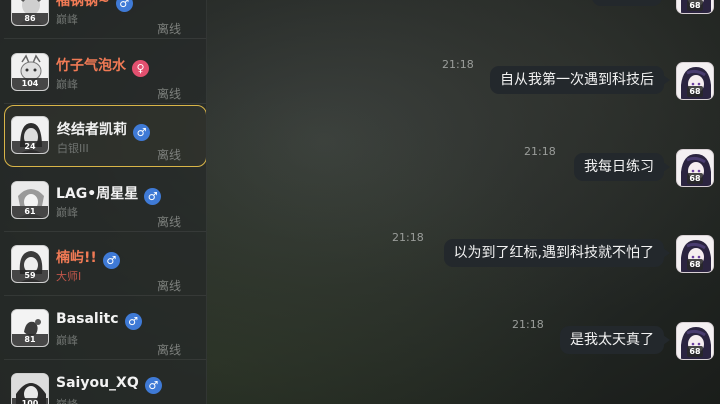 Image resolution: width=720 pixels, height=404 pixels. What do you see at coordinates (102, 66) in the screenshot?
I see `friend-name: 竹子气泡水 ♀` at bounding box center [102, 66].